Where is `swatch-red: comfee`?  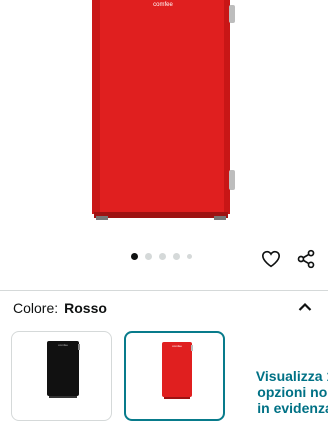 swatch-red: comfee is located at coordinates (174, 376).